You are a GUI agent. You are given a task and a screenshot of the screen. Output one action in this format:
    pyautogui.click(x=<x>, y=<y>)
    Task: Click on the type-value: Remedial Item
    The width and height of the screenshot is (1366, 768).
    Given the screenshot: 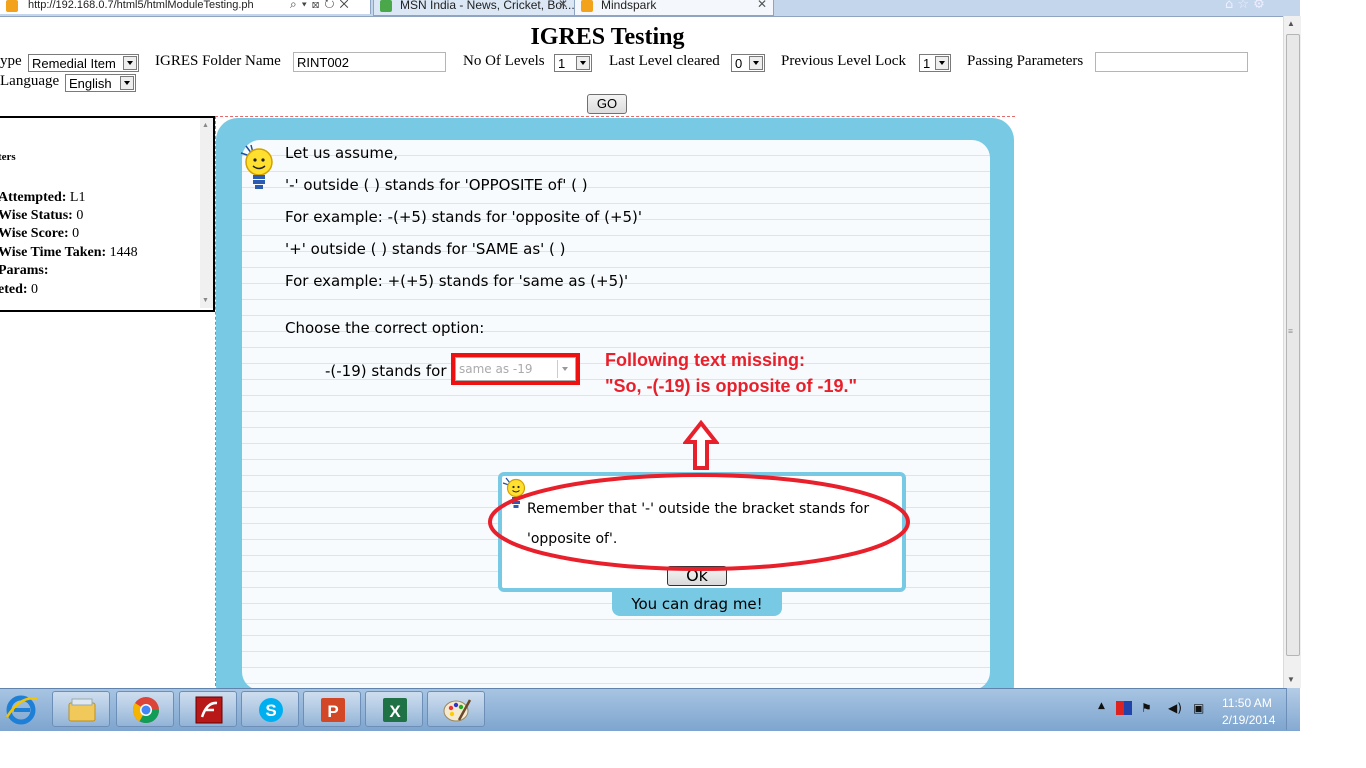 What is the action you would take?
    pyautogui.click(x=74, y=63)
    